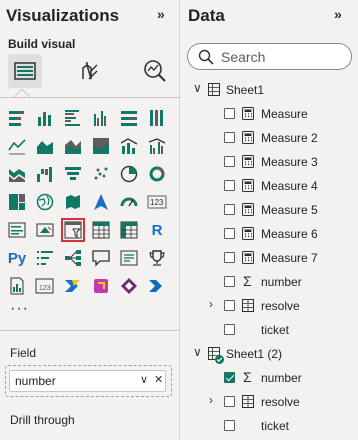  Describe the element at coordinates (17, 230) in the screenshot. I see `multi-row-card-icon` at that location.